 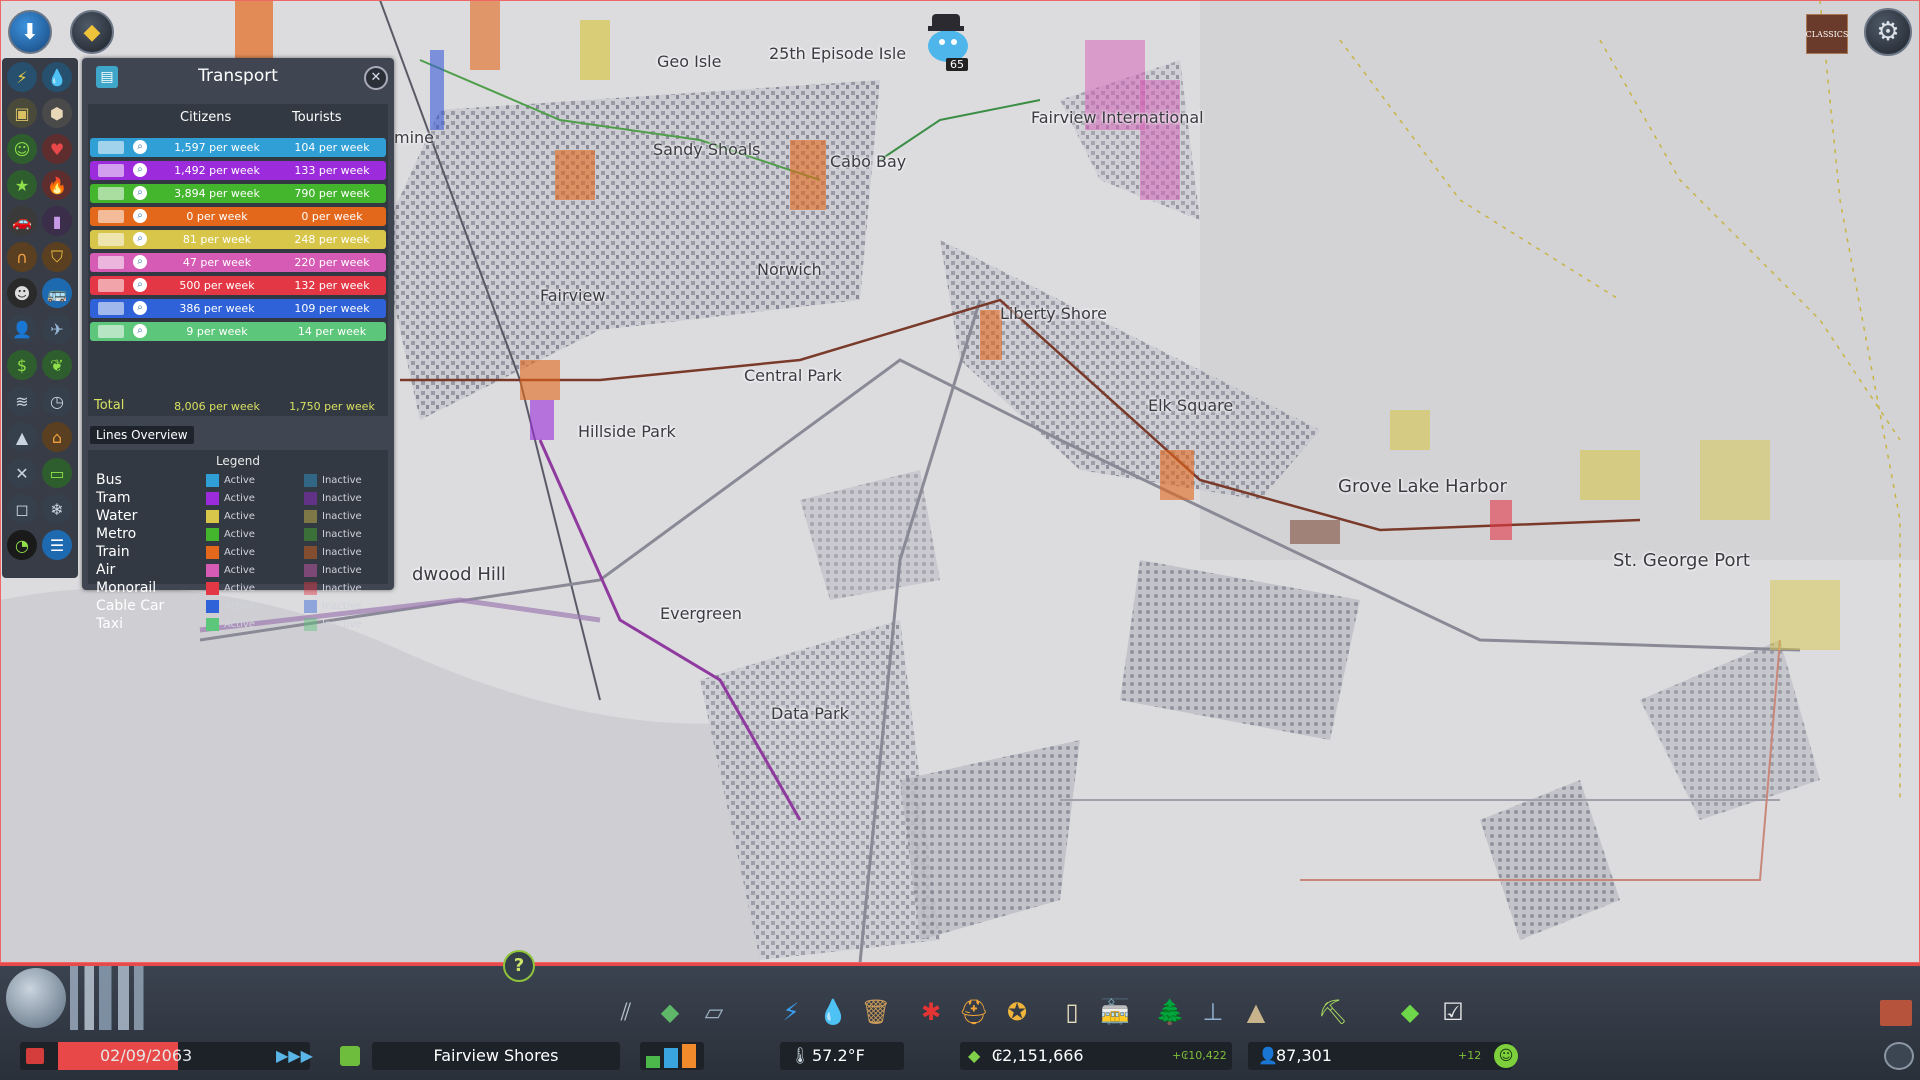 I want to click on citizens-value: 3,894 per week, so click(x=217, y=193).